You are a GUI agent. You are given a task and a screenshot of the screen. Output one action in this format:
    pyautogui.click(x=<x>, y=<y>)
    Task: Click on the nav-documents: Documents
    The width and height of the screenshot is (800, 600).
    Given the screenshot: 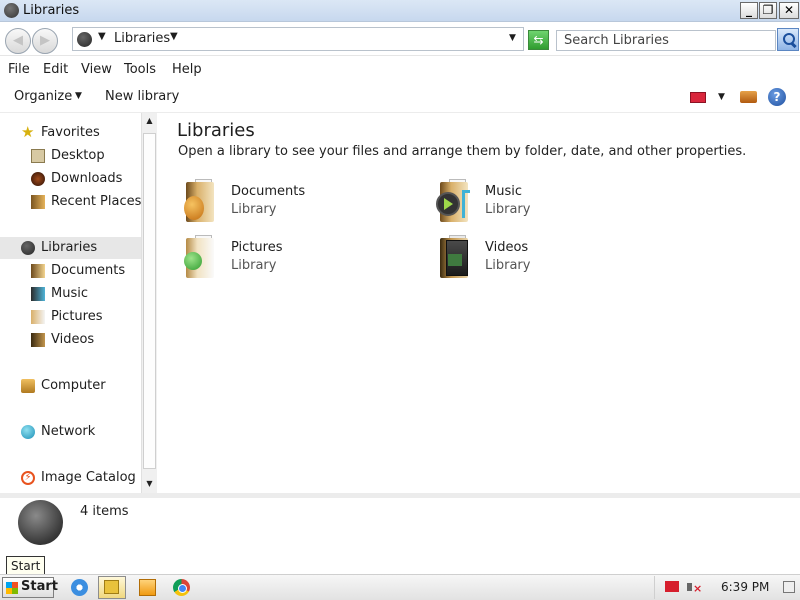 What is the action you would take?
    pyautogui.click(x=70, y=271)
    